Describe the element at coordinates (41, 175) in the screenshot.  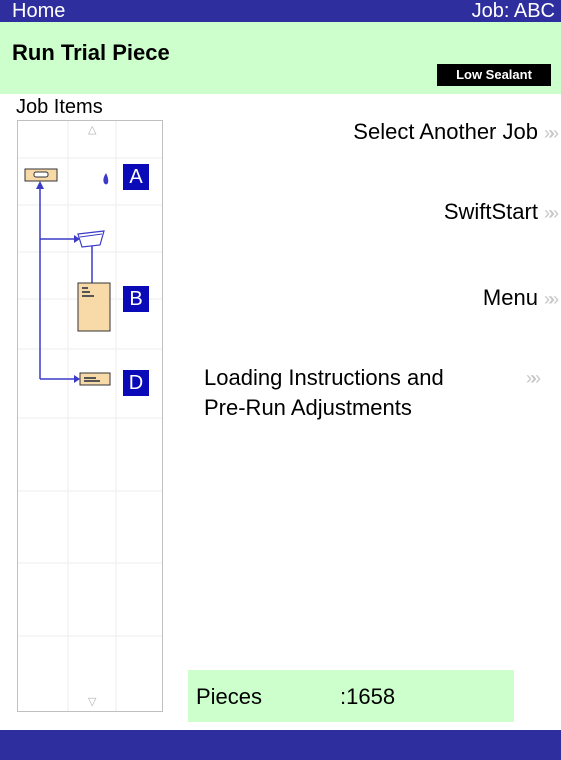
I see `envelope-a-icon` at that location.